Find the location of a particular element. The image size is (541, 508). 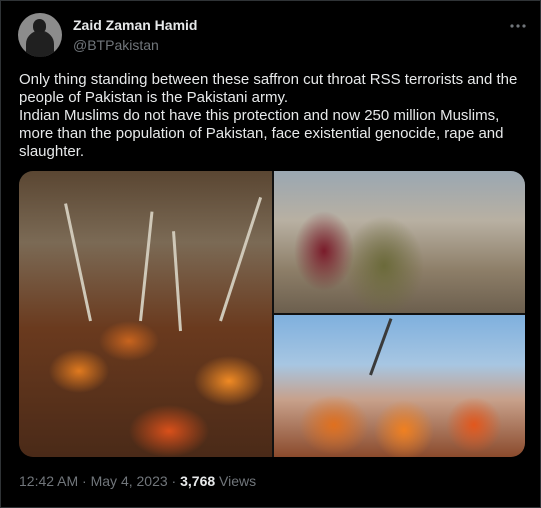

more-icon-svg is located at coordinates (518, 26).